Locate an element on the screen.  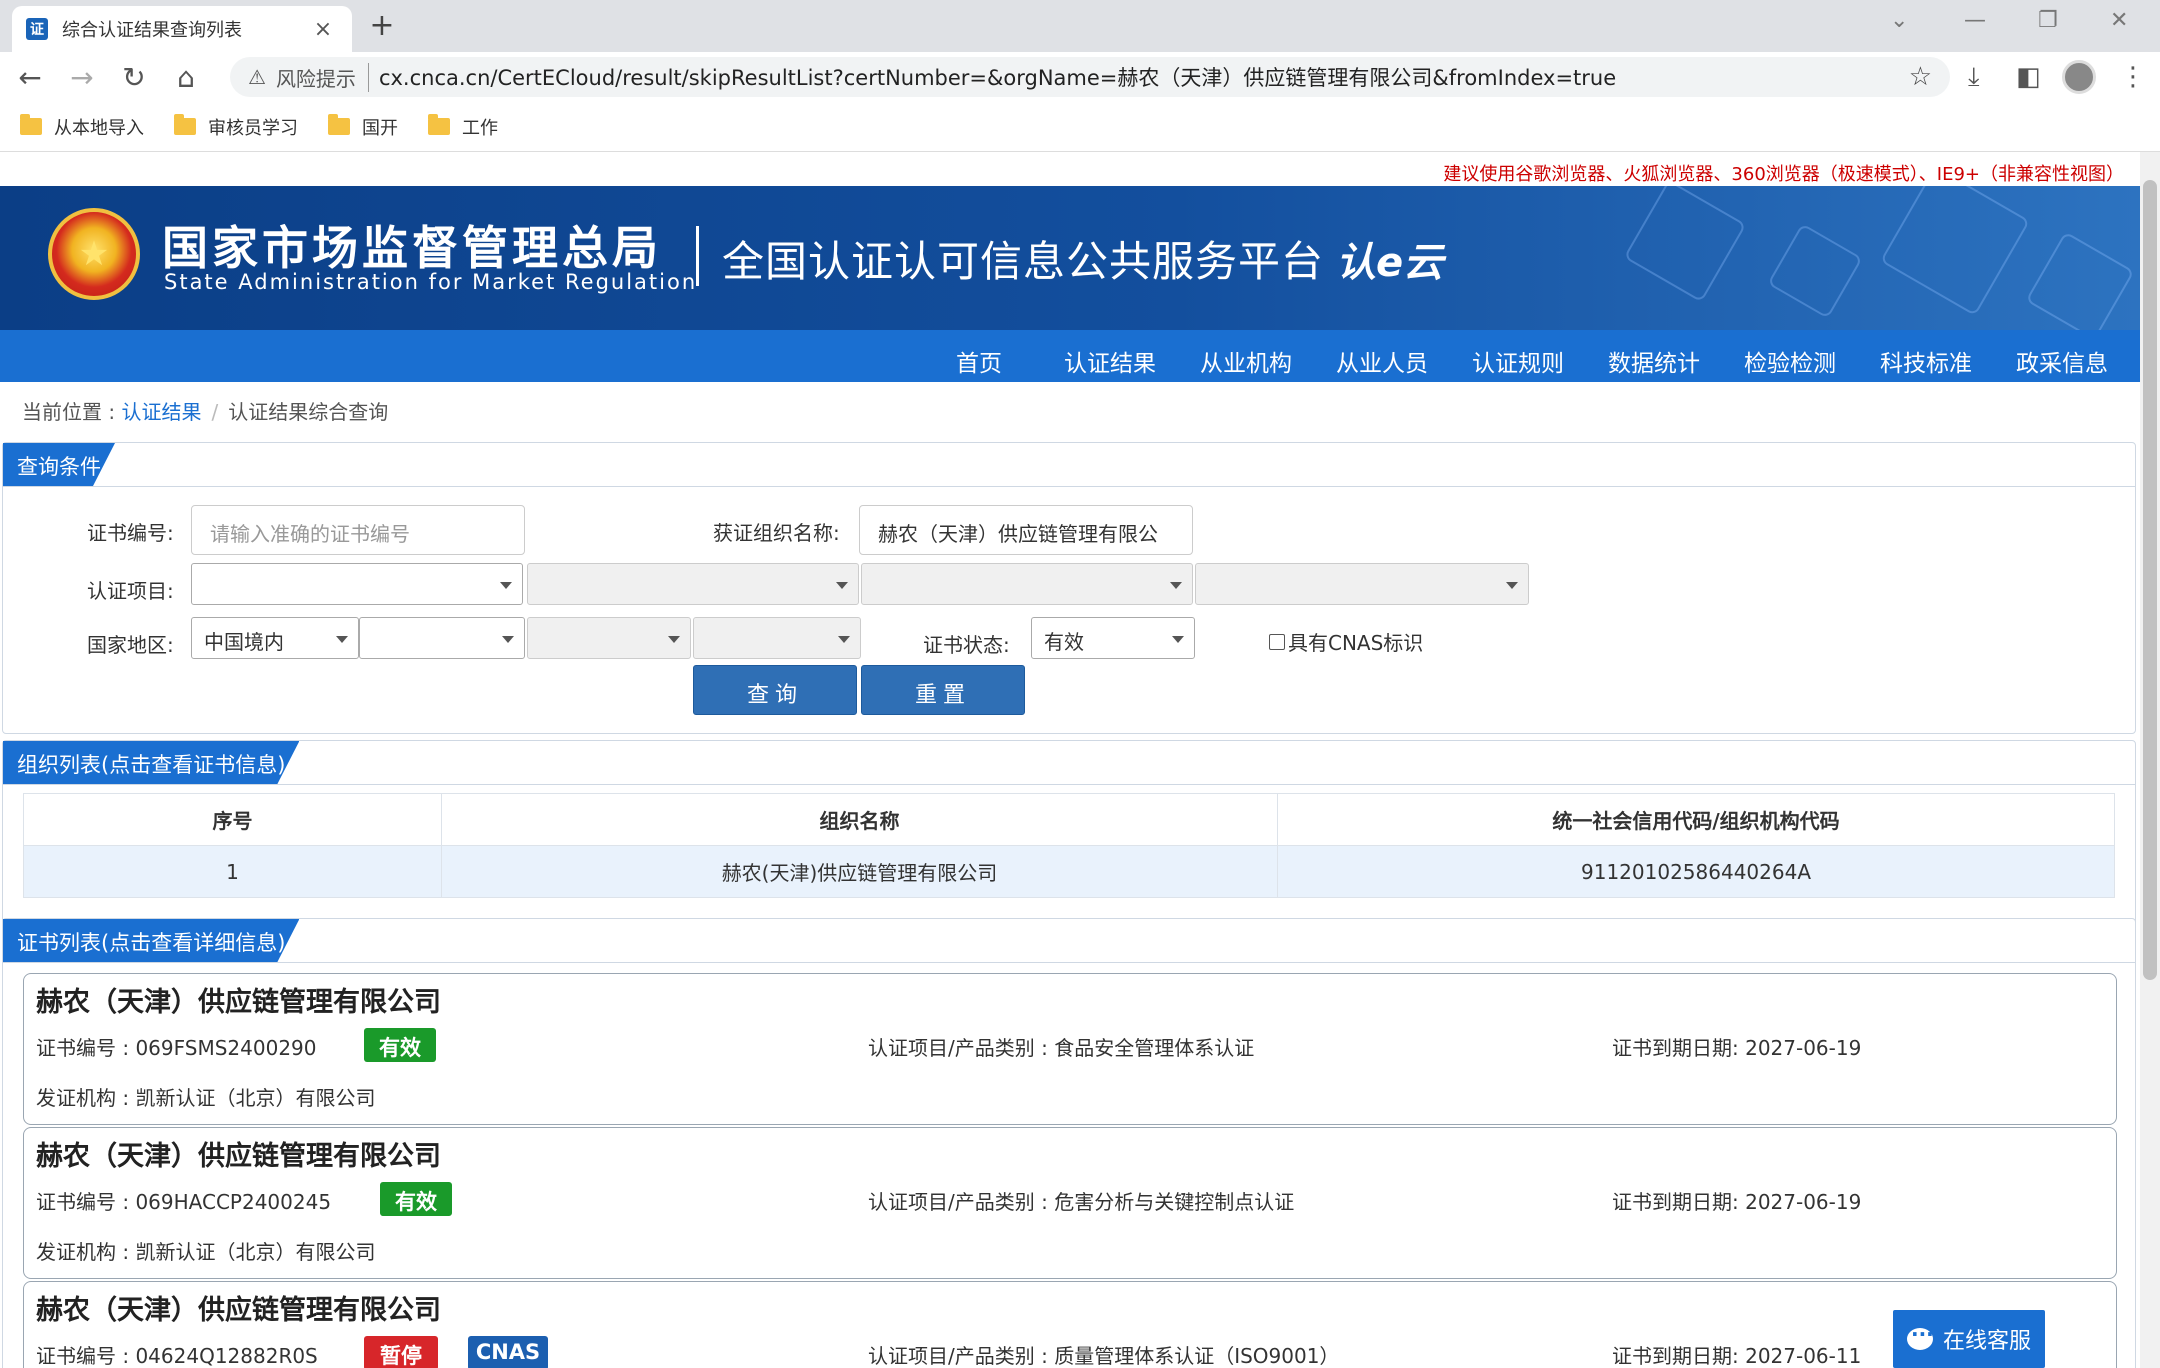
bookmark-item: 国开 is located at coordinates (363, 127).